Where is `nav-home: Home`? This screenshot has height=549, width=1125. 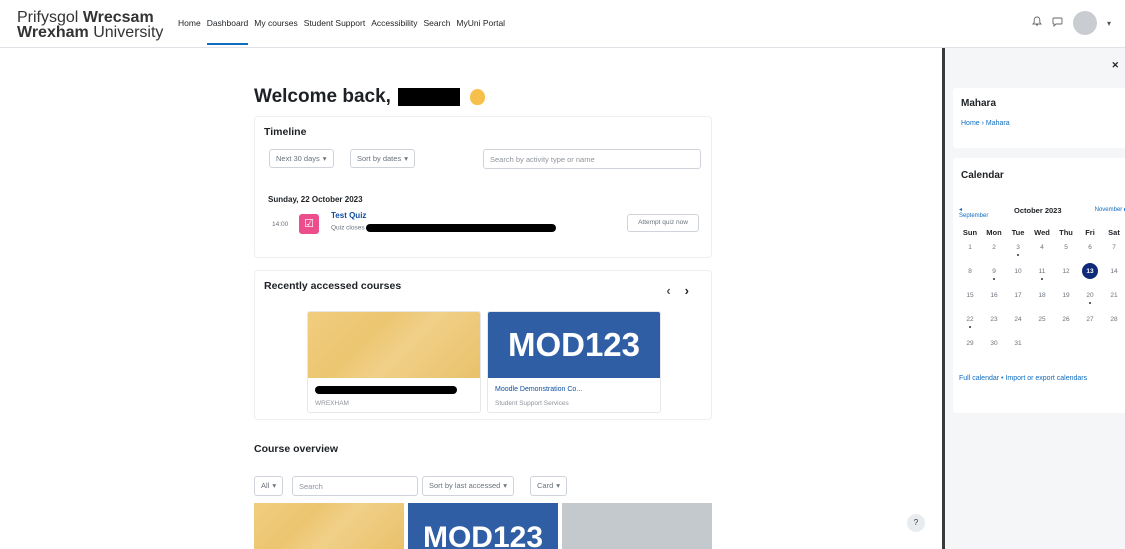 nav-home: Home is located at coordinates (189, 23).